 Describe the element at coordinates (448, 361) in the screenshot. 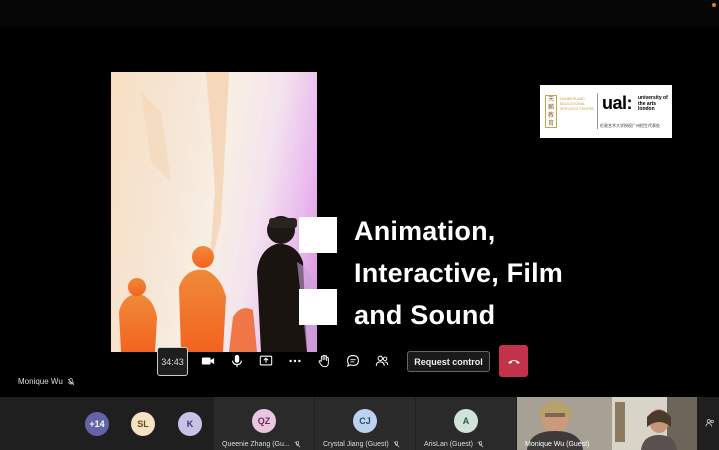

I see `request-control-button: Request control` at that location.